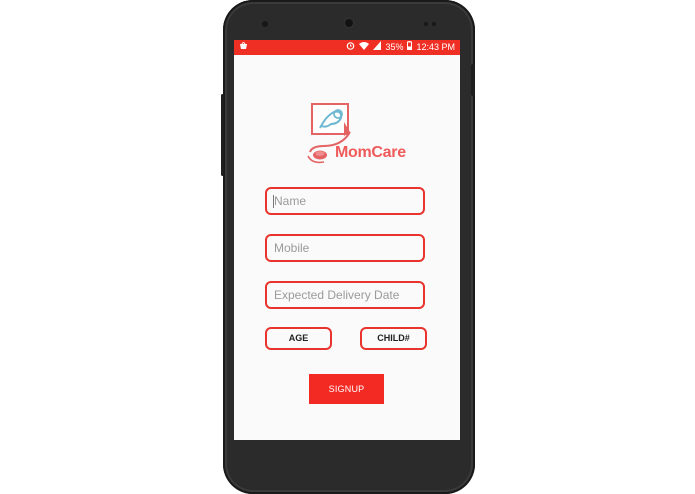  I want to click on alarm-icon, so click(350, 47).